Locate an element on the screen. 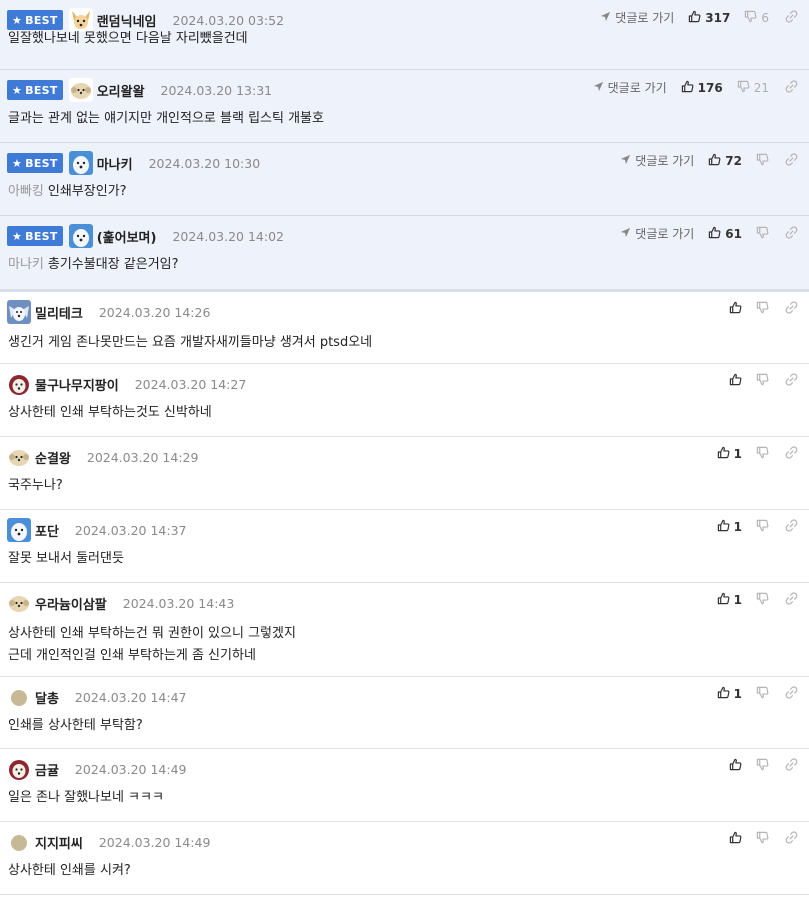 This screenshot has width=809, height=898. upvote-button: 61 is located at coordinates (725, 234).